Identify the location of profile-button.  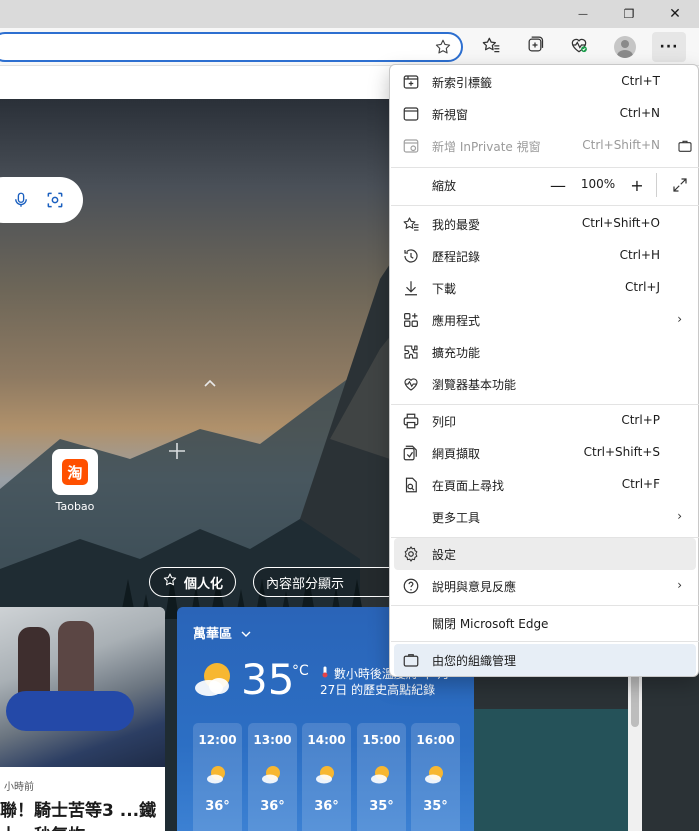
(625, 47).